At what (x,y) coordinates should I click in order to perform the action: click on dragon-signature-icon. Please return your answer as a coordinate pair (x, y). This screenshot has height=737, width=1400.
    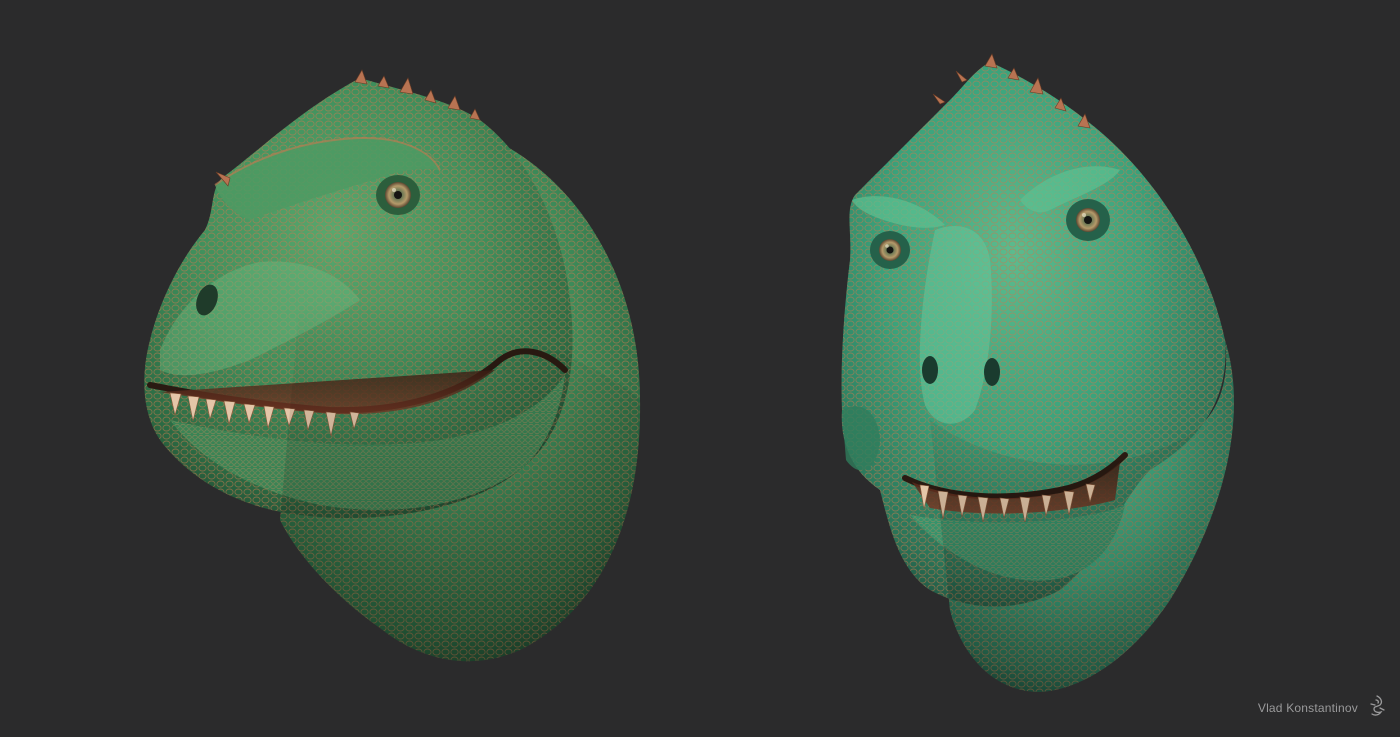
    Looking at the image, I should click on (1377, 707).